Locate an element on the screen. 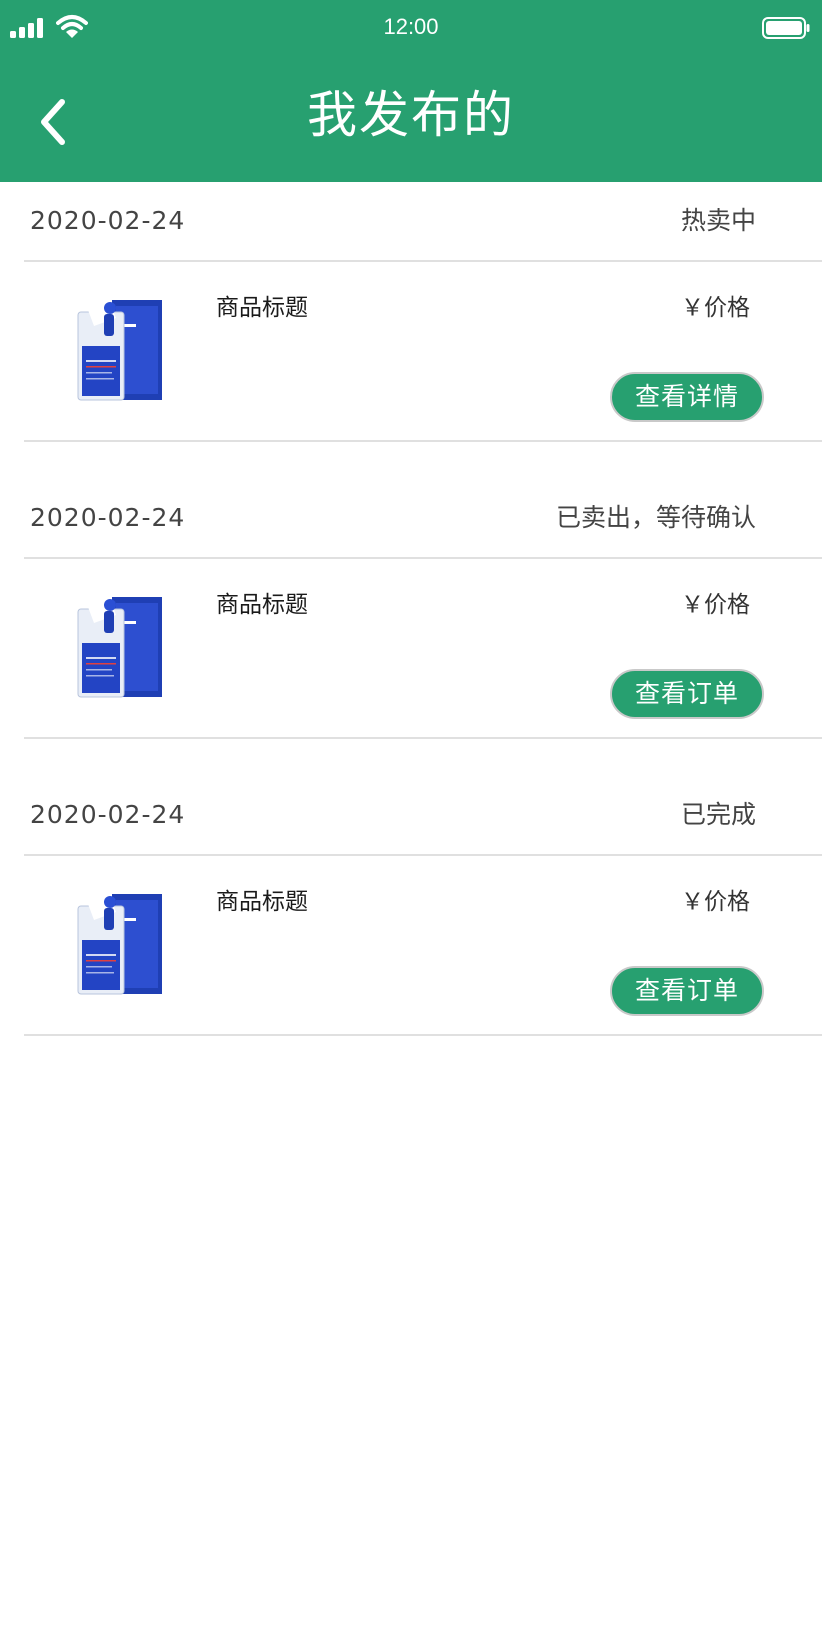 This screenshot has width=822, height=1646. app-header: 12:00 我发布的 is located at coordinates (411, 91).